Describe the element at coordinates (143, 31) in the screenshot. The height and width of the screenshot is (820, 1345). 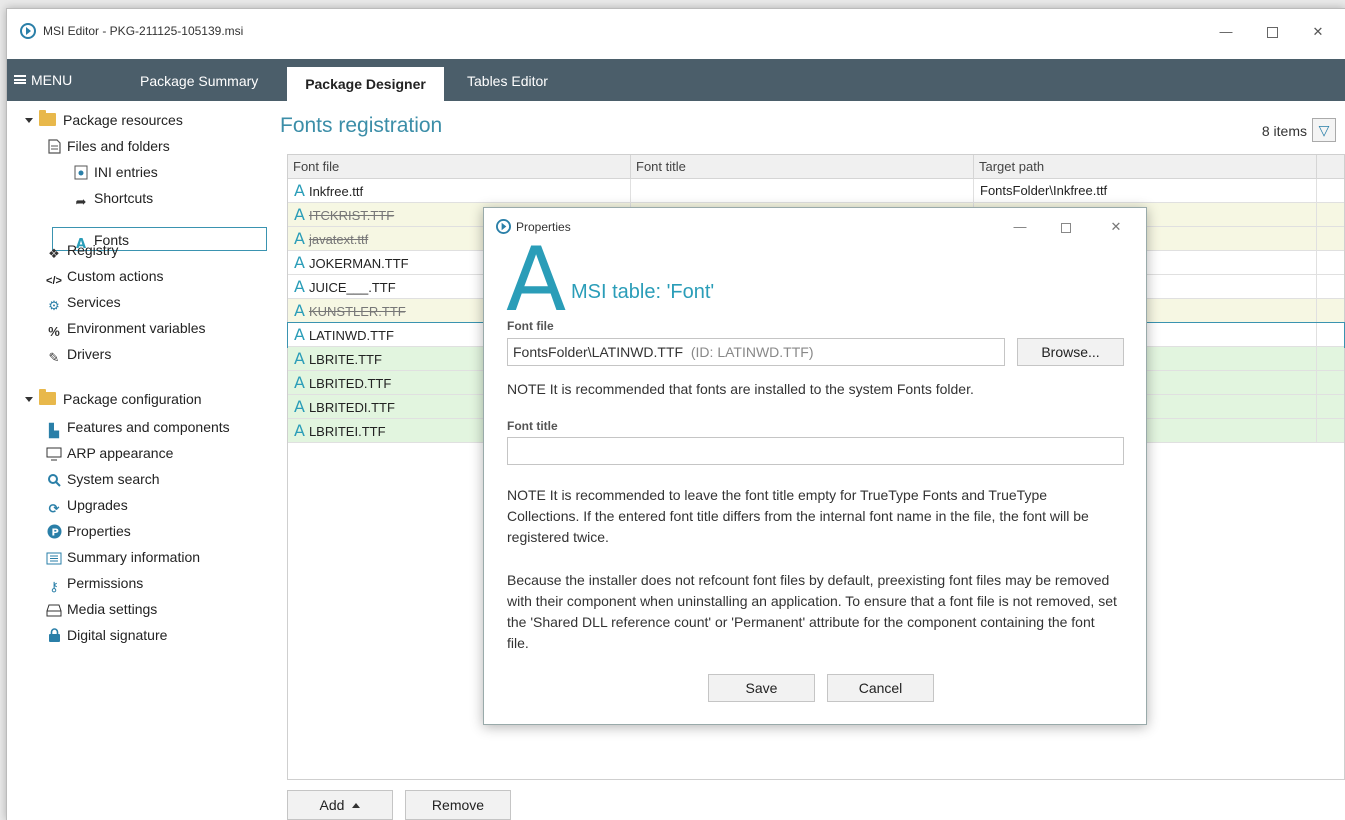
I see `window-title: MSI Editor - PKG-211125-105139.msi` at that location.